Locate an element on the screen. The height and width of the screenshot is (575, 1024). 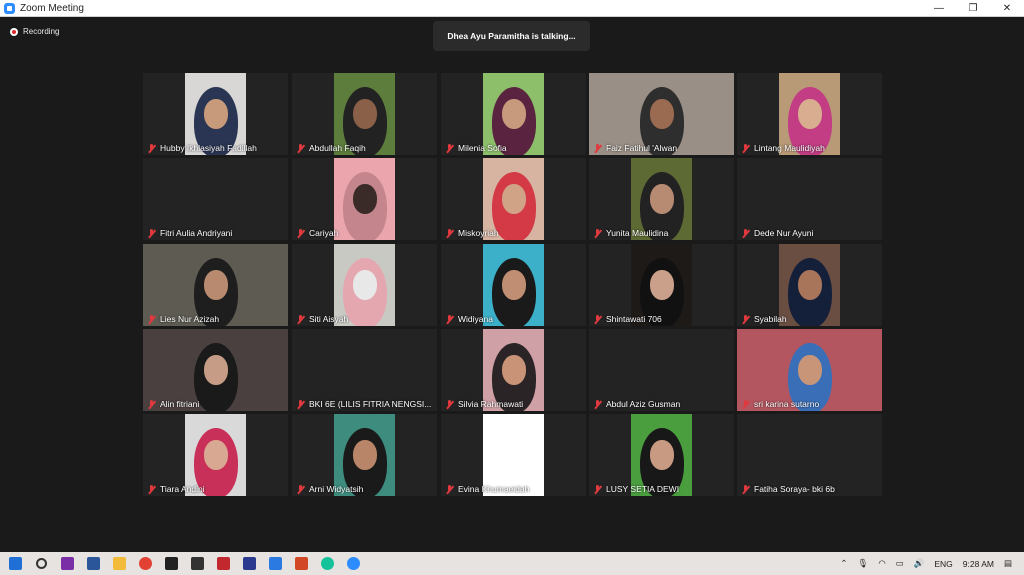
participant-tile: sri karina sutarno is located at coordinates (809, 370).